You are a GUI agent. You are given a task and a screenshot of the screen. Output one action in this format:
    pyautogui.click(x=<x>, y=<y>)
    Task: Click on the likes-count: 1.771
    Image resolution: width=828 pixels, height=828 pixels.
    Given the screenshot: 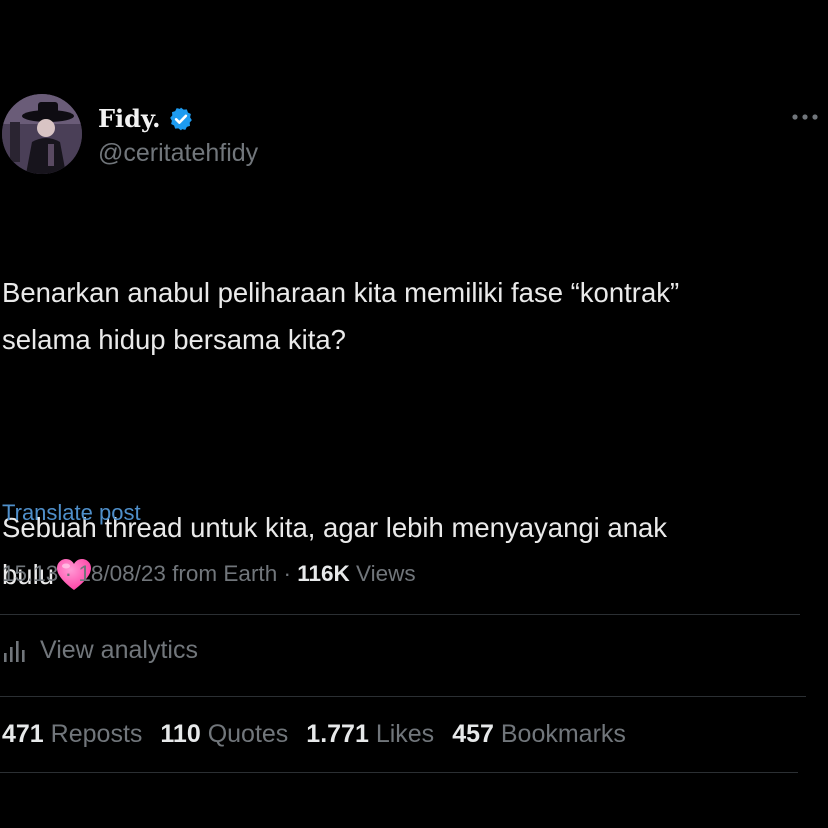 What is the action you would take?
    pyautogui.click(x=337, y=734)
    